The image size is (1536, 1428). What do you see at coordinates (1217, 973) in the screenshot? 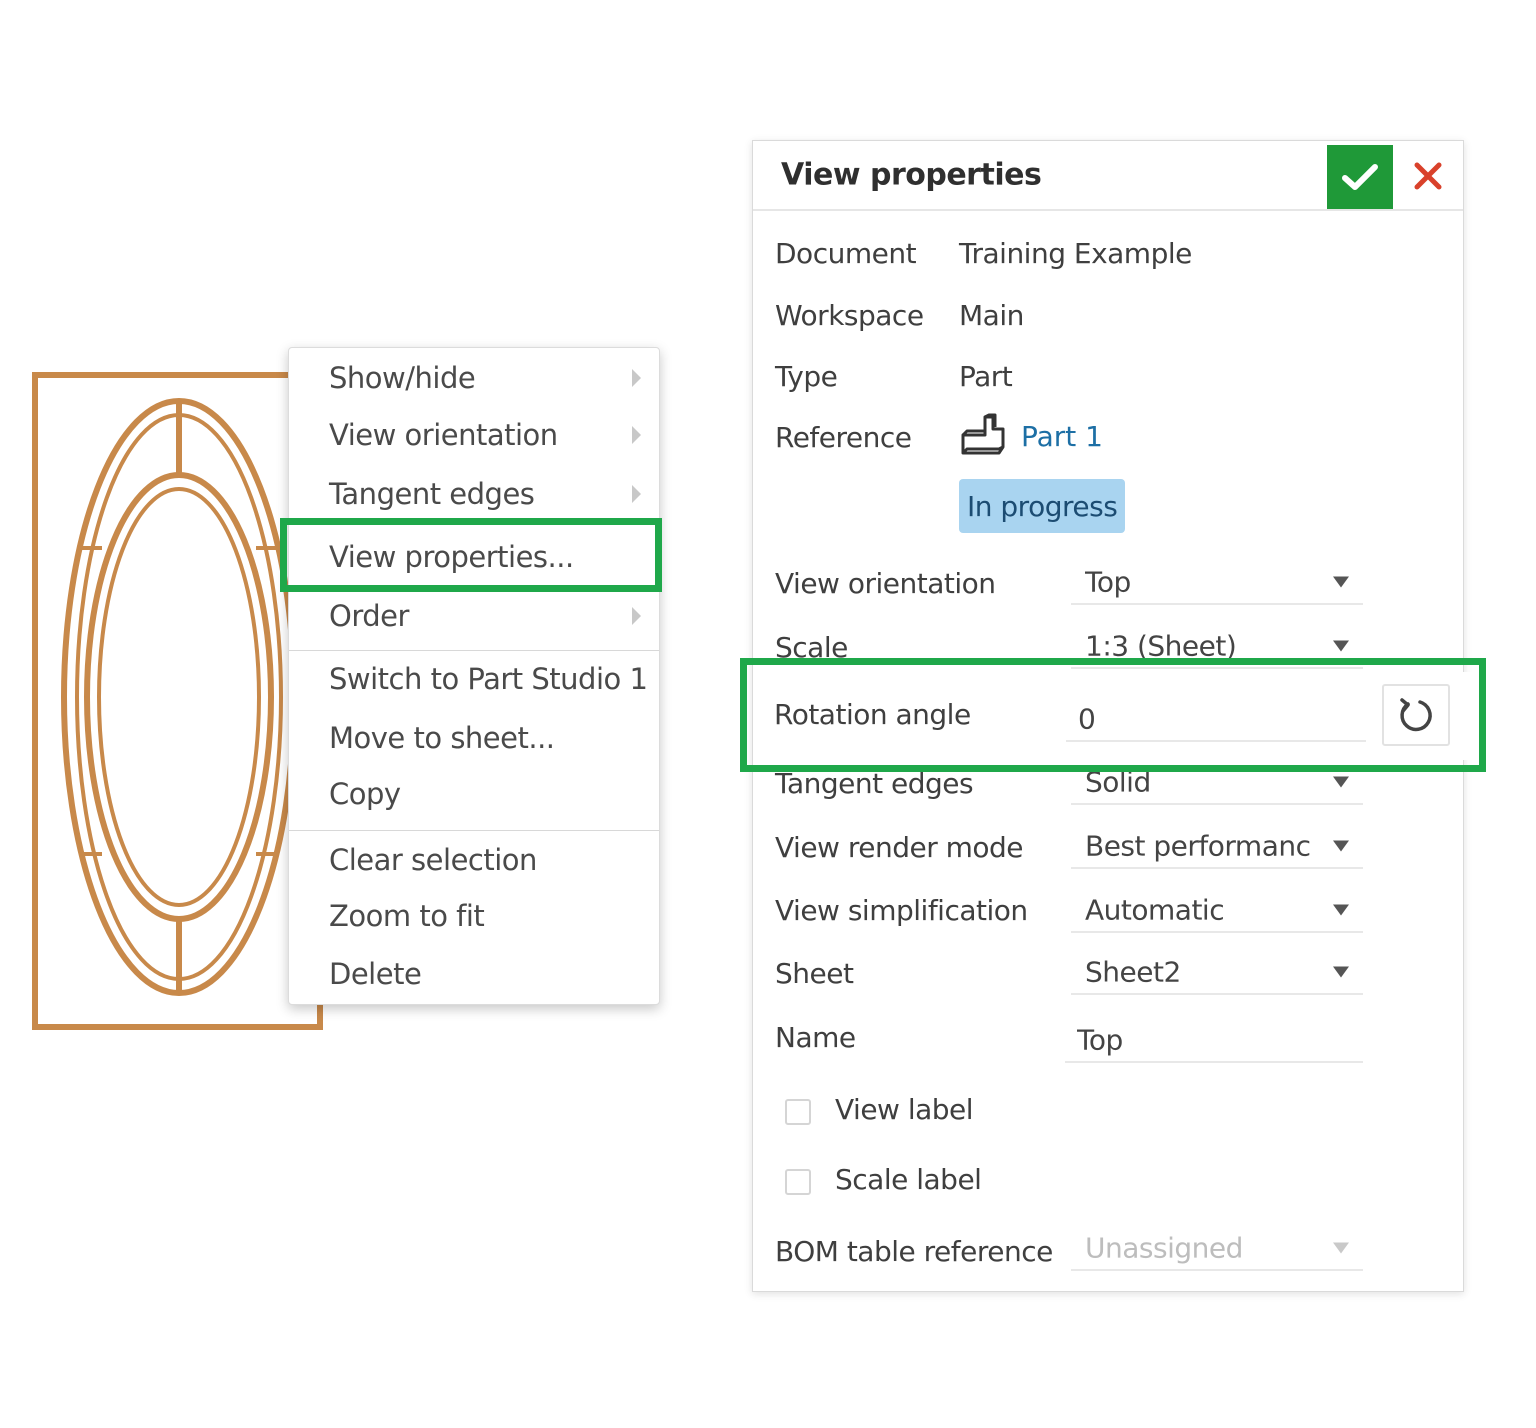
I see `sheet-select: Sheet2` at bounding box center [1217, 973].